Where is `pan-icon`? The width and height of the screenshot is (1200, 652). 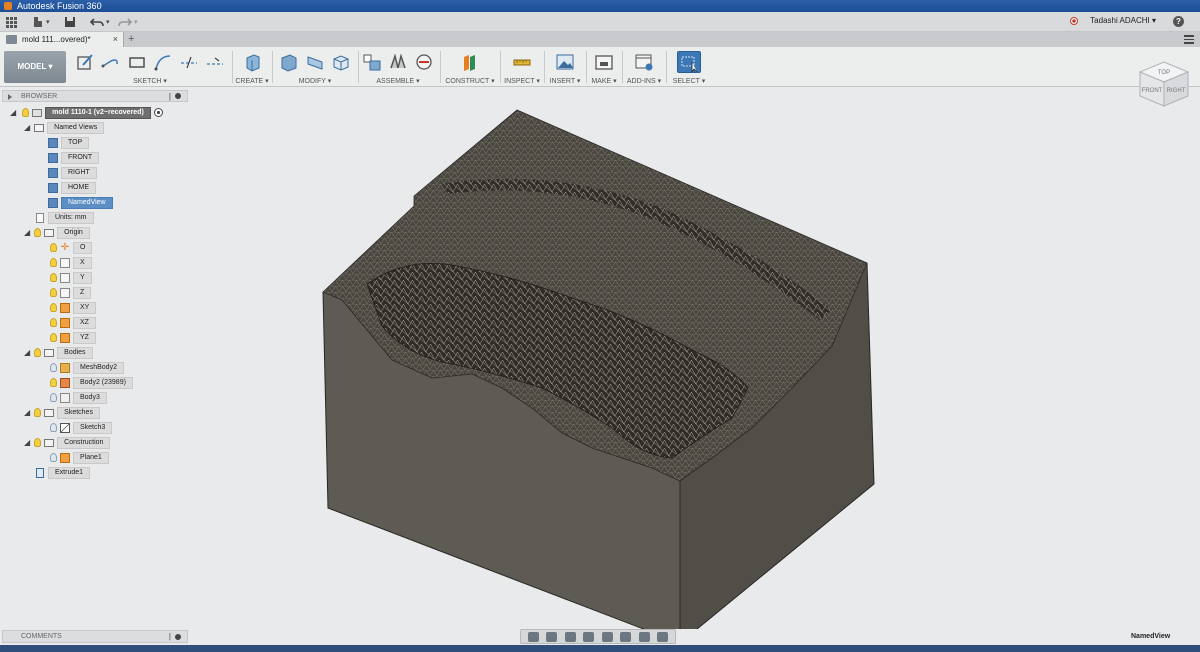
pan-icon is located at coordinates (570, 636).